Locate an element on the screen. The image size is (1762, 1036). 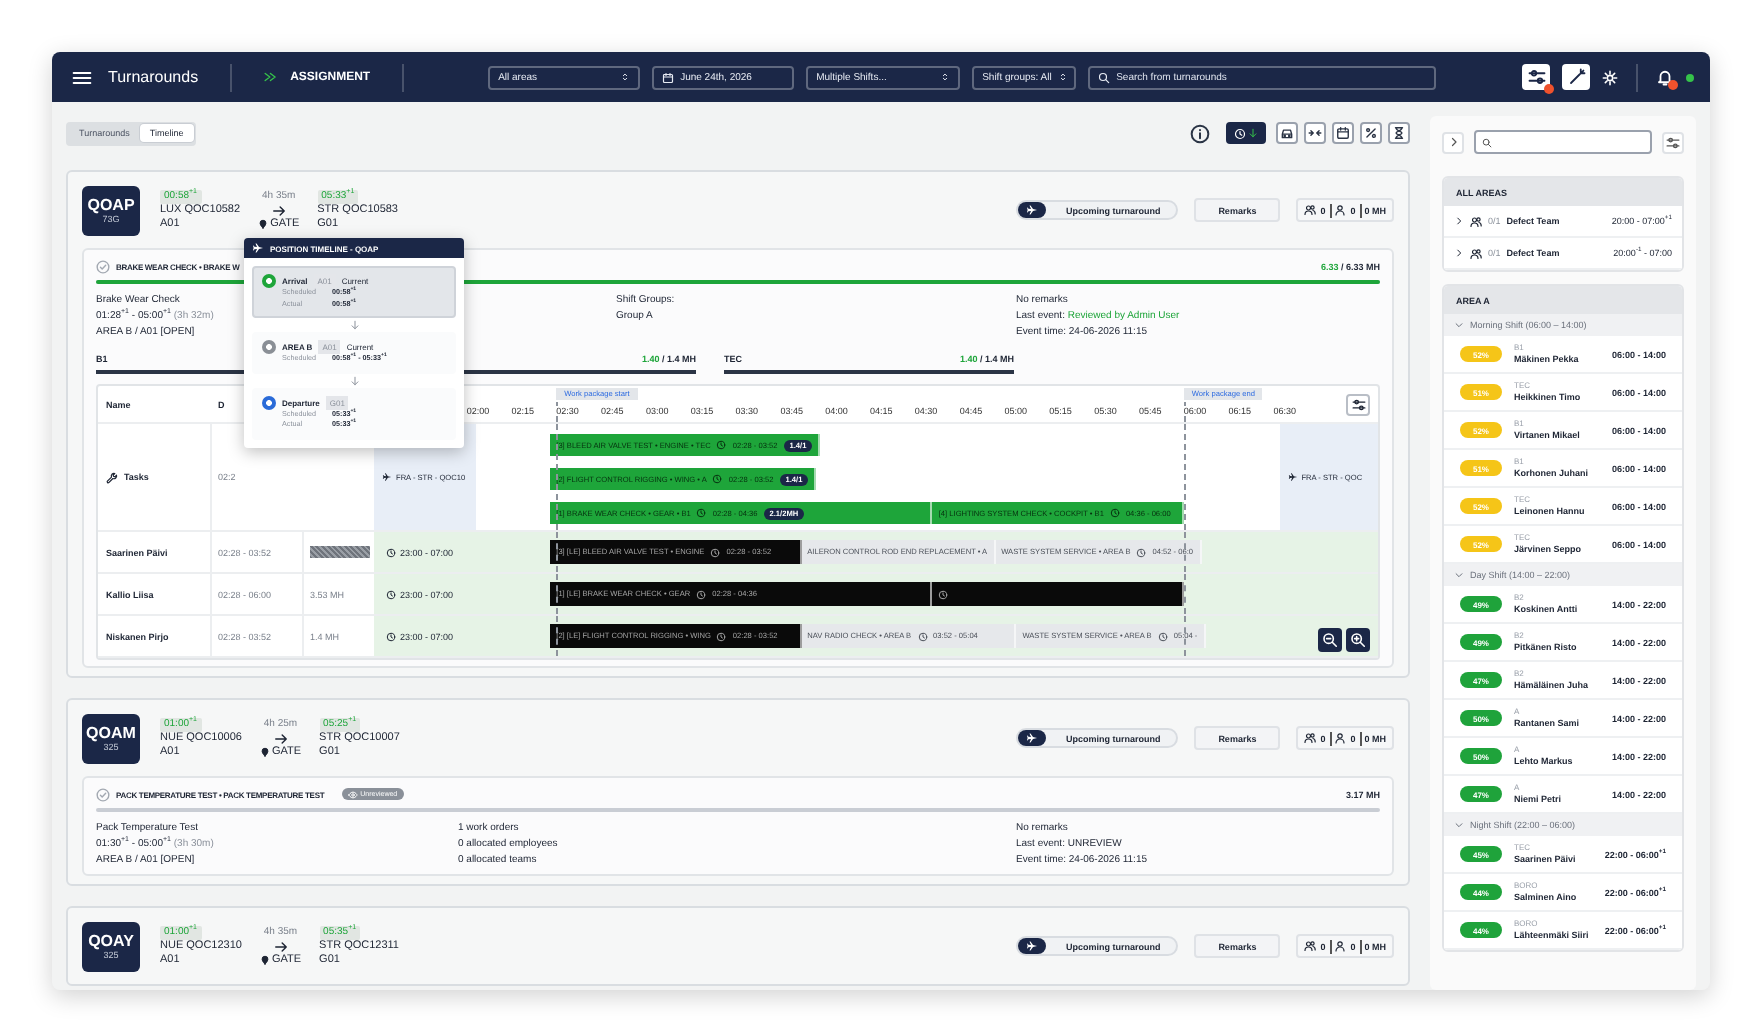
bell-icon is located at coordinates (1665, 77).